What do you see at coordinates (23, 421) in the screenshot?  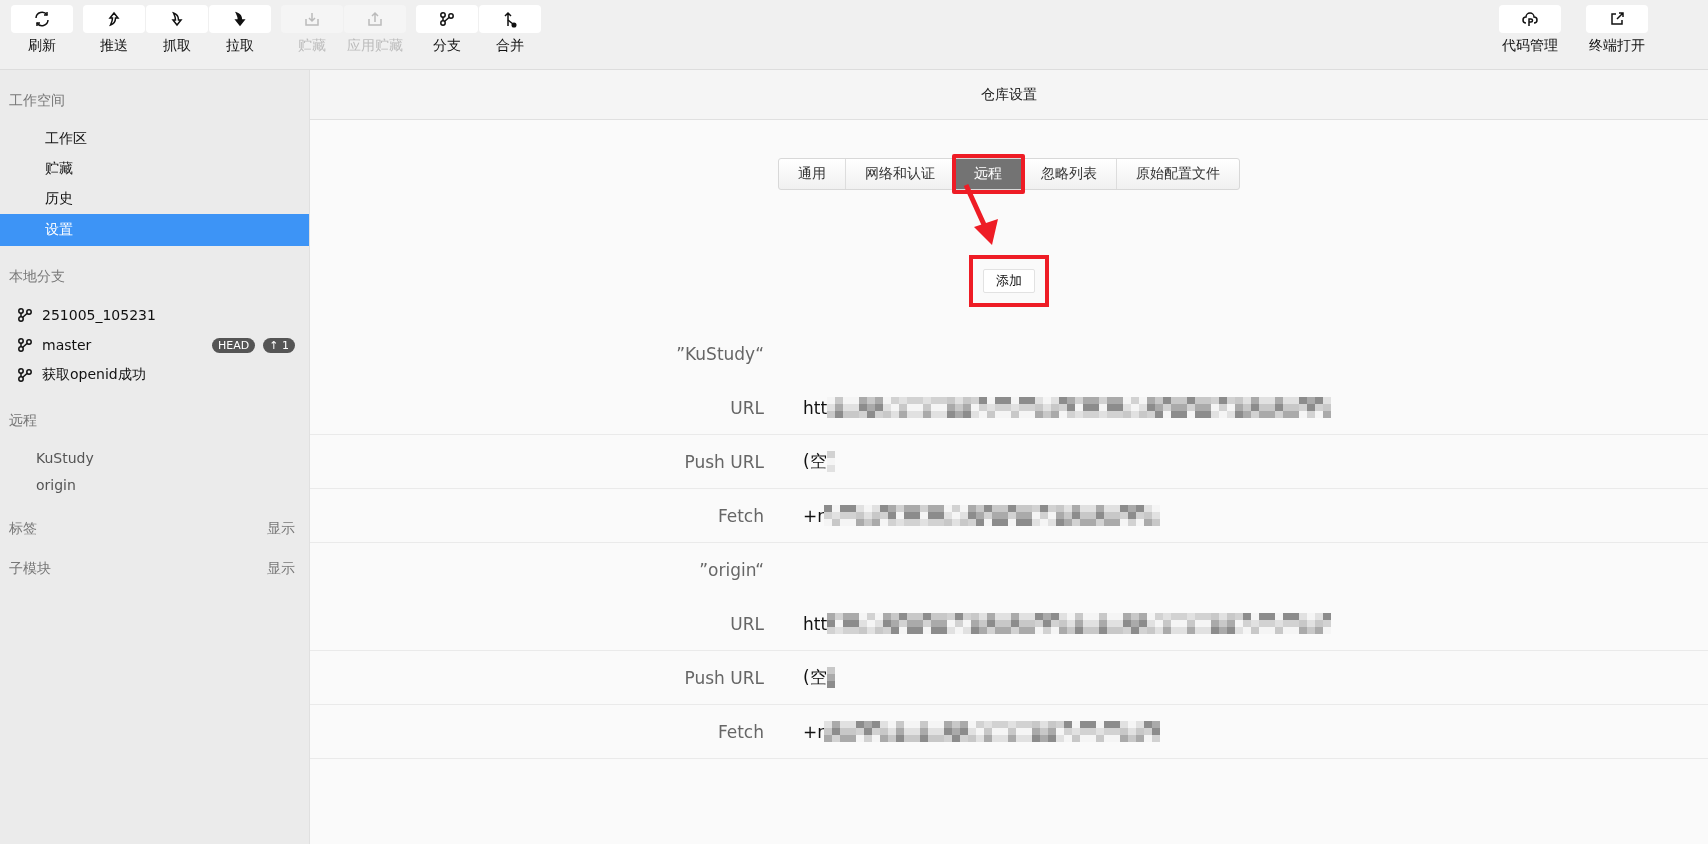 I see `section-title: 远程` at bounding box center [23, 421].